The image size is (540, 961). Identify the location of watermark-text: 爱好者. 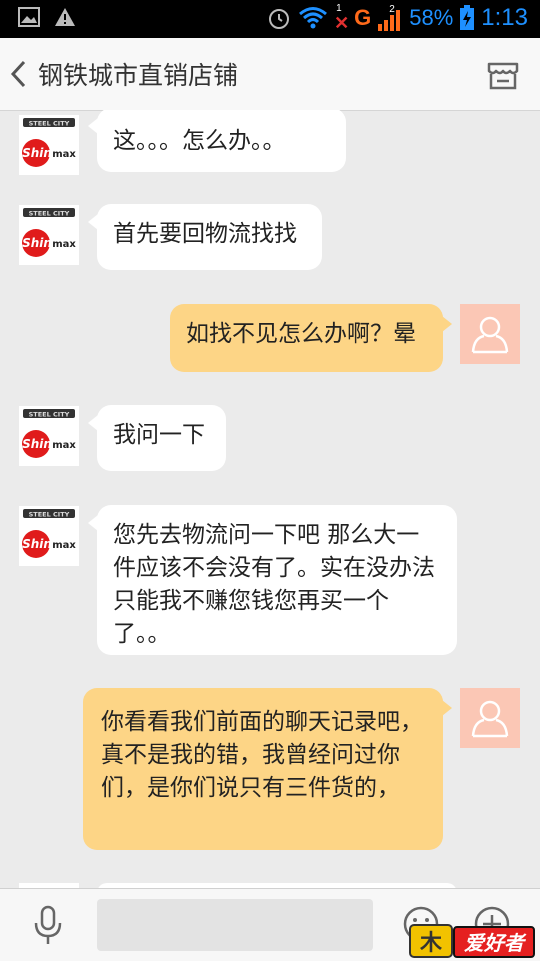
(495, 943).